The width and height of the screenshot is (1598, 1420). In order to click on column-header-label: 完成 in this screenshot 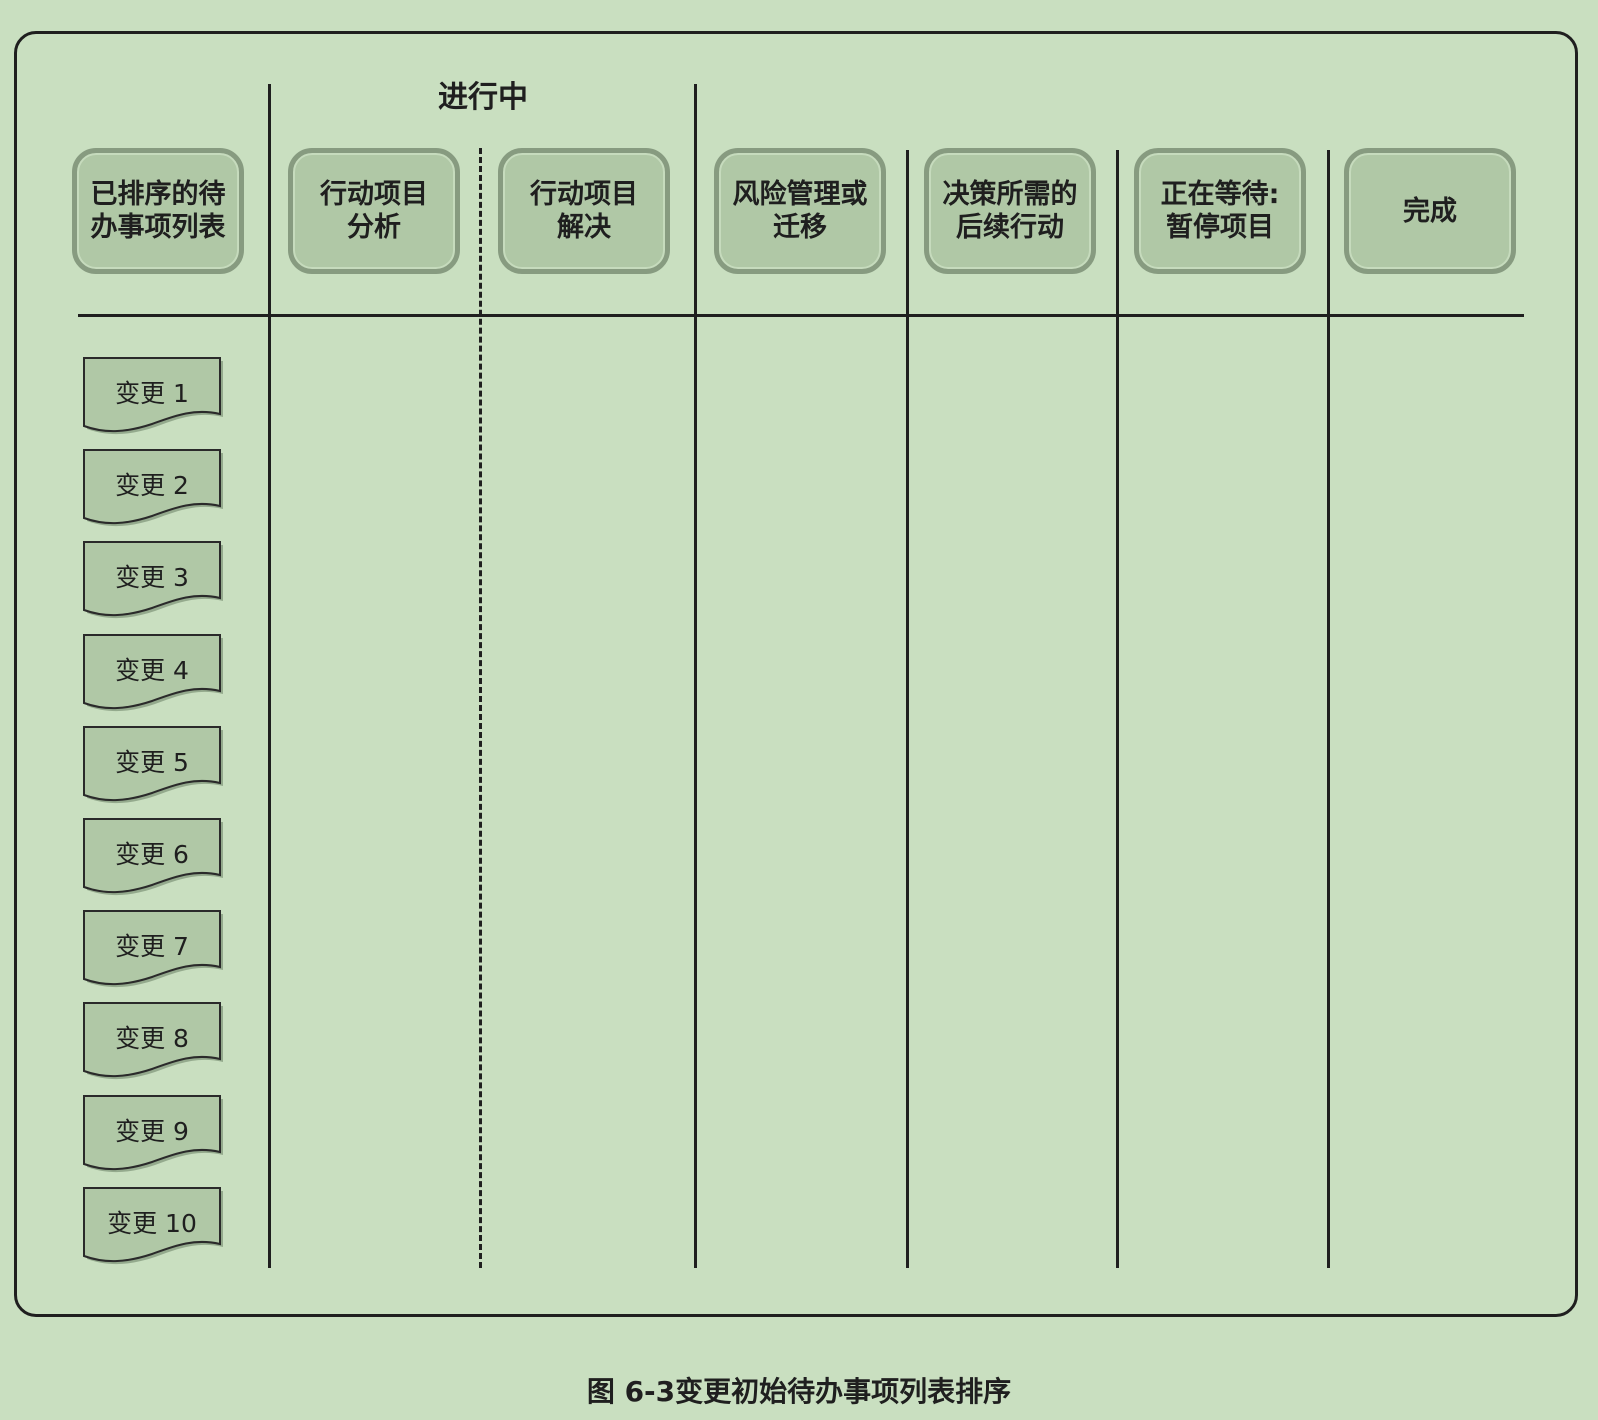, I will do `click(1430, 211)`.